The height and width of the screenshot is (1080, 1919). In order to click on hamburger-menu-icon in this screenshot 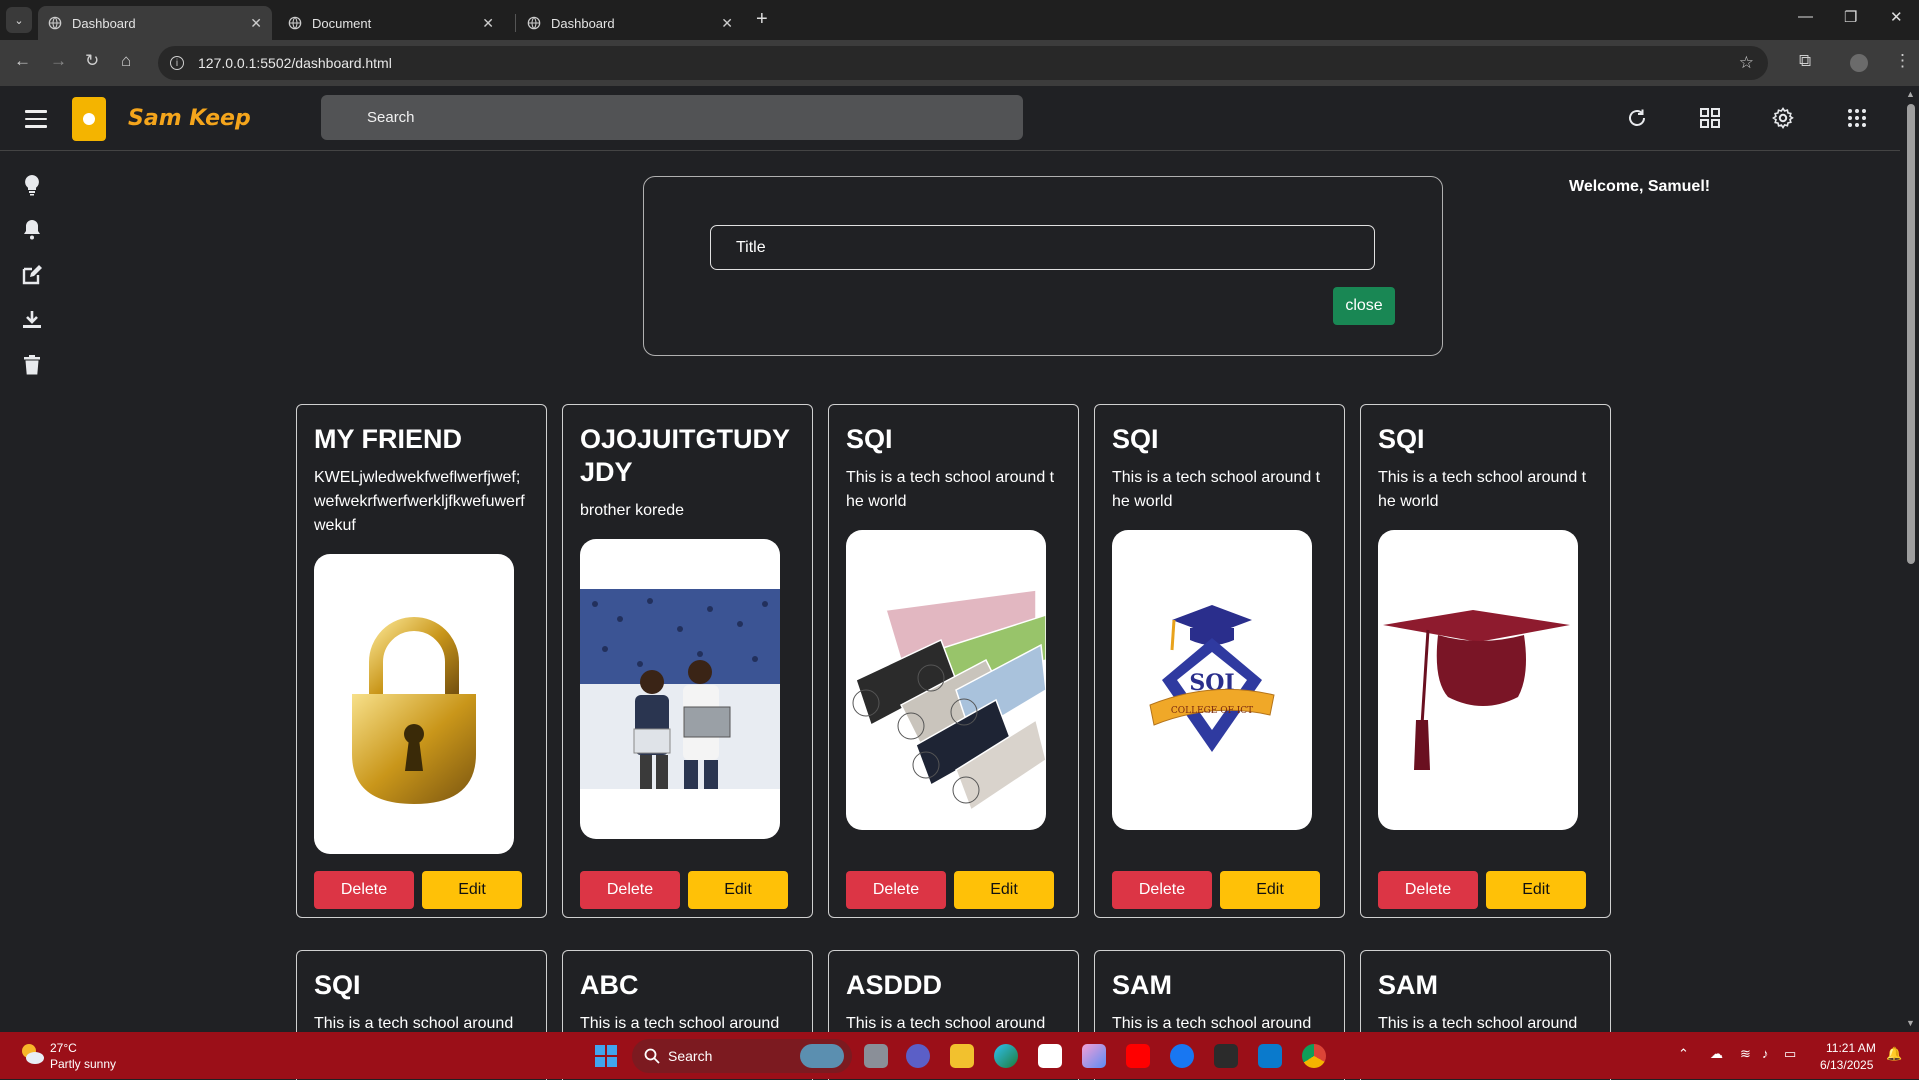, I will do `click(36, 121)`.